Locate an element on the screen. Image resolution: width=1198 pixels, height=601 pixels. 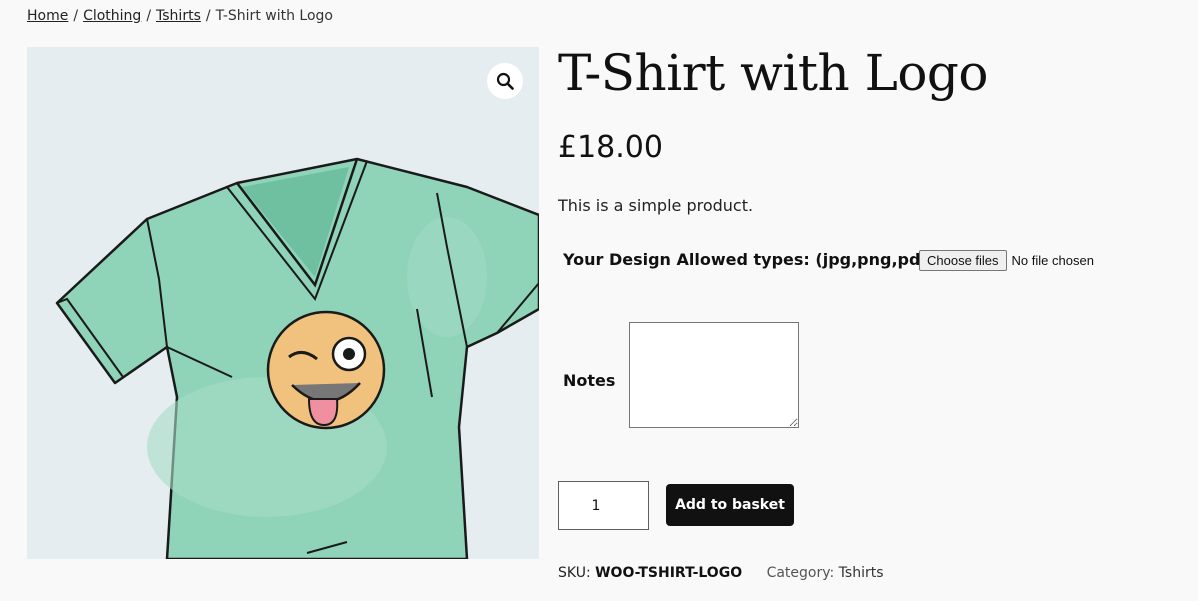
product-price: £18.00 is located at coordinates (610, 147).